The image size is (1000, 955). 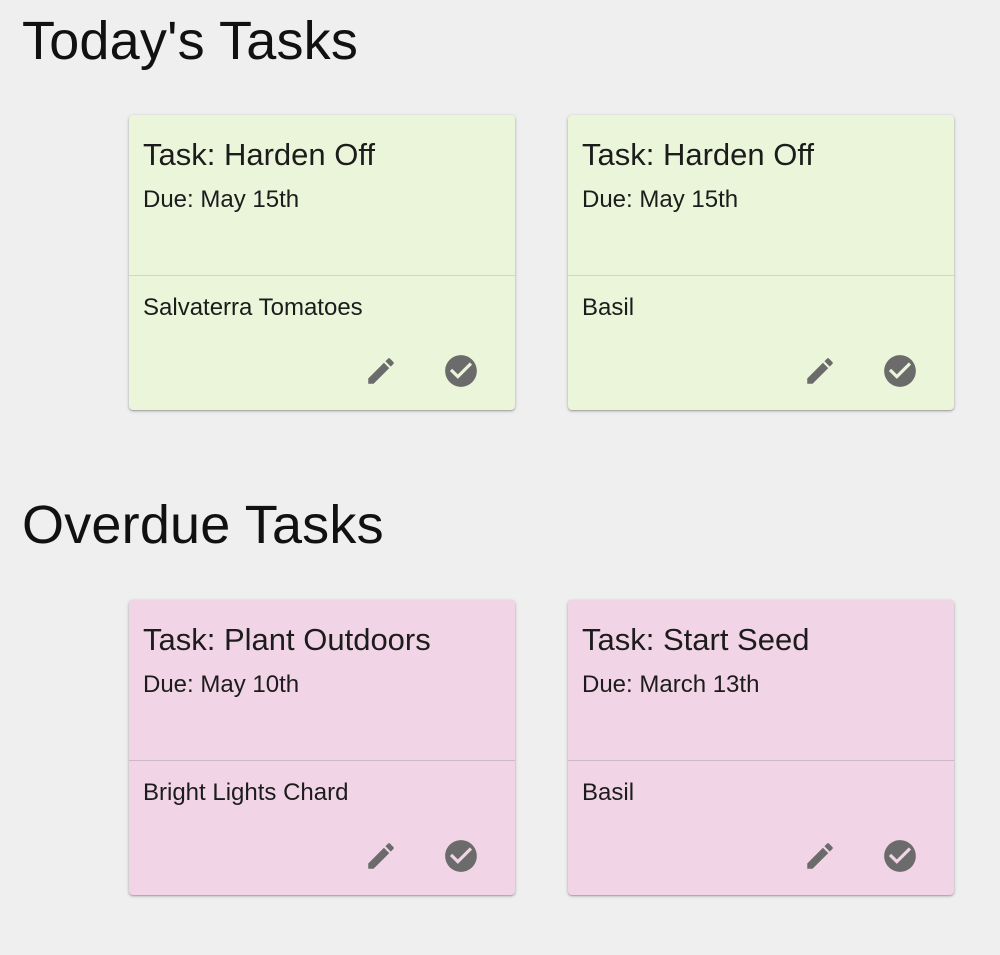 What do you see at coordinates (671, 684) in the screenshot?
I see `task-due-date: Due: March 13th` at bounding box center [671, 684].